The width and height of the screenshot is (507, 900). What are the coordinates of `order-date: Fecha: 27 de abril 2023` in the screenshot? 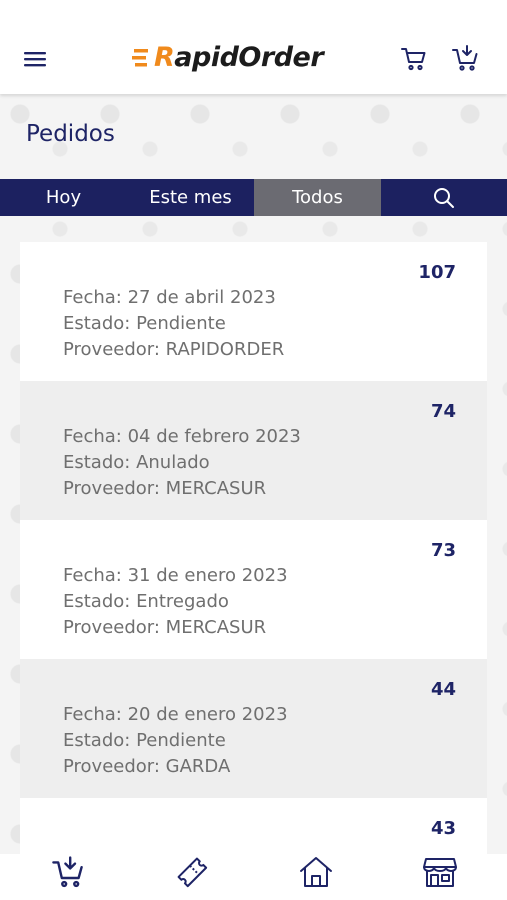 It's located at (169, 297).